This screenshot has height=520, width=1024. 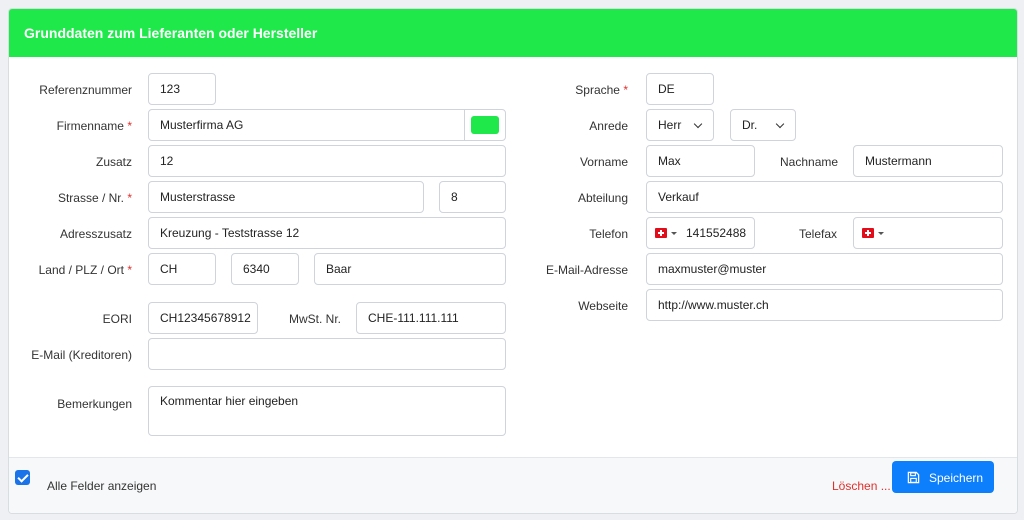 I want to click on webseite-input: http://www.muster.ch, so click(x=824, y=305).